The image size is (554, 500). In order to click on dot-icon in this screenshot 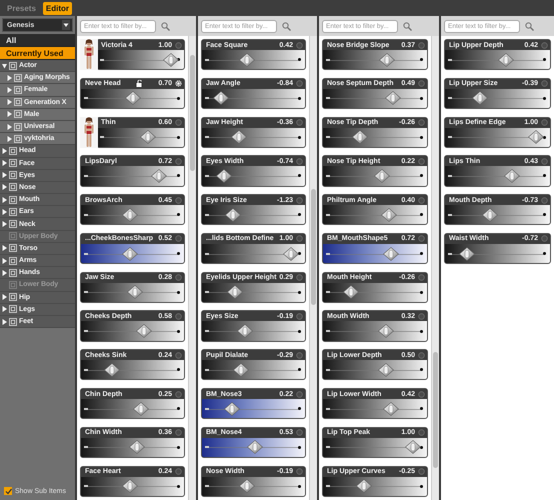, I will do `click(544, 176)`.